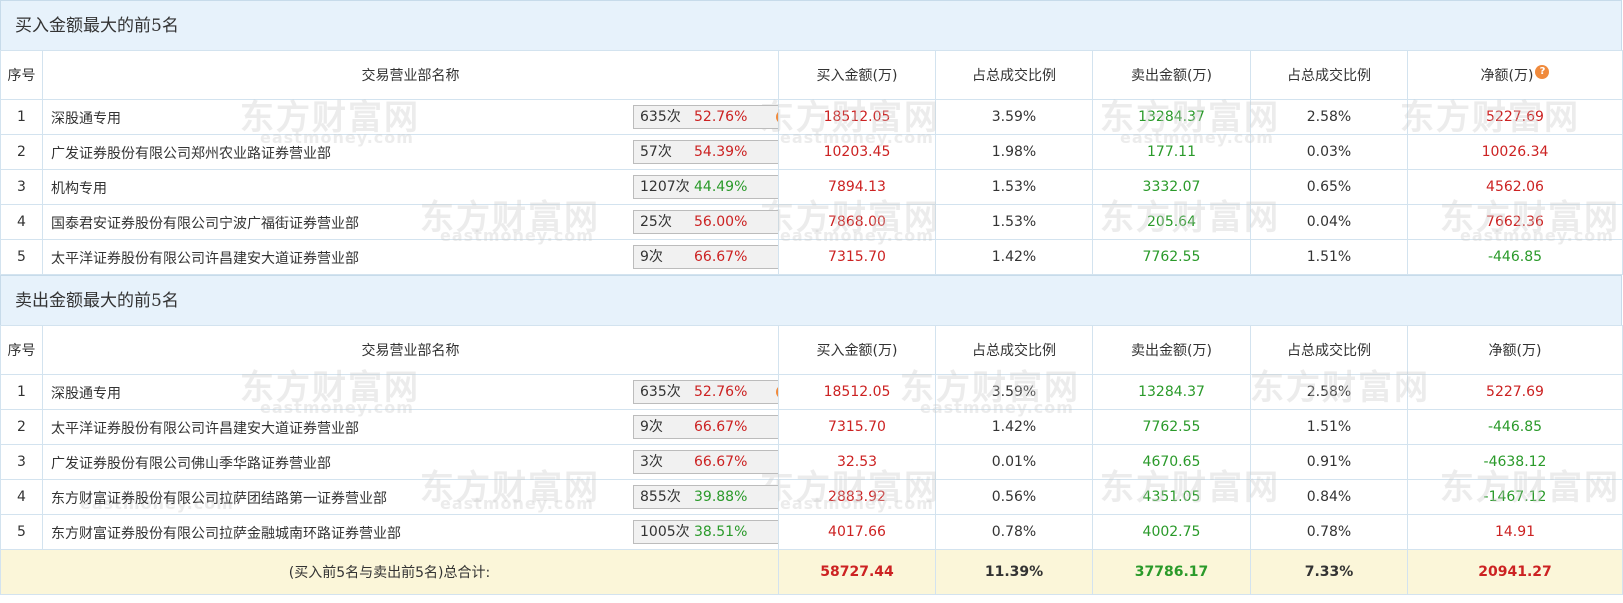  What do you see at coordinates (1329, 75) in the screenshot?
I see `header-sell-ratio: 占总成交比例` at bounding box center [1329, 75].